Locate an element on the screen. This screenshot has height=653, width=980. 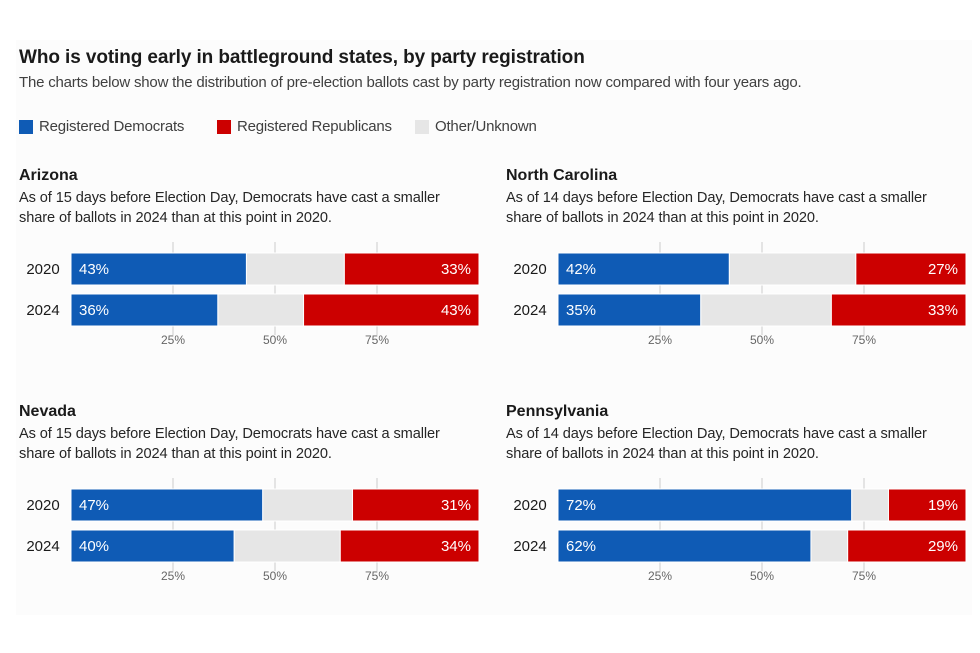
bar-chart-nevada: 25% 50% 75% 2020 47% 31% 2024 40% 34% is located at coordinates (253, 530).